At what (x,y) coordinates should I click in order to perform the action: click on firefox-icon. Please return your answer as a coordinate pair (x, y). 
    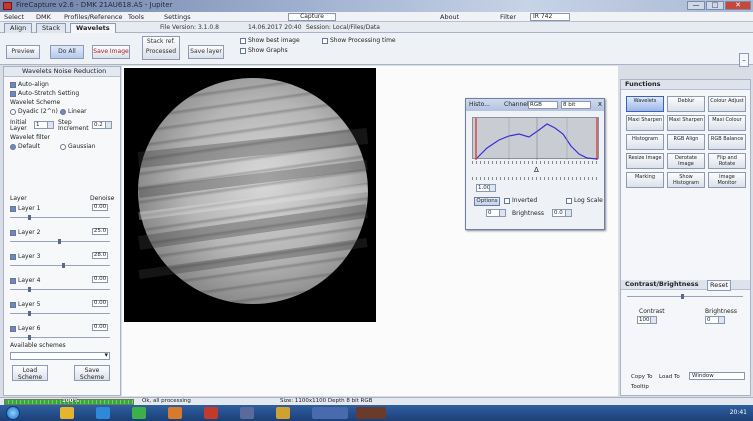
    Looking at the image, I should click on (175, 413).